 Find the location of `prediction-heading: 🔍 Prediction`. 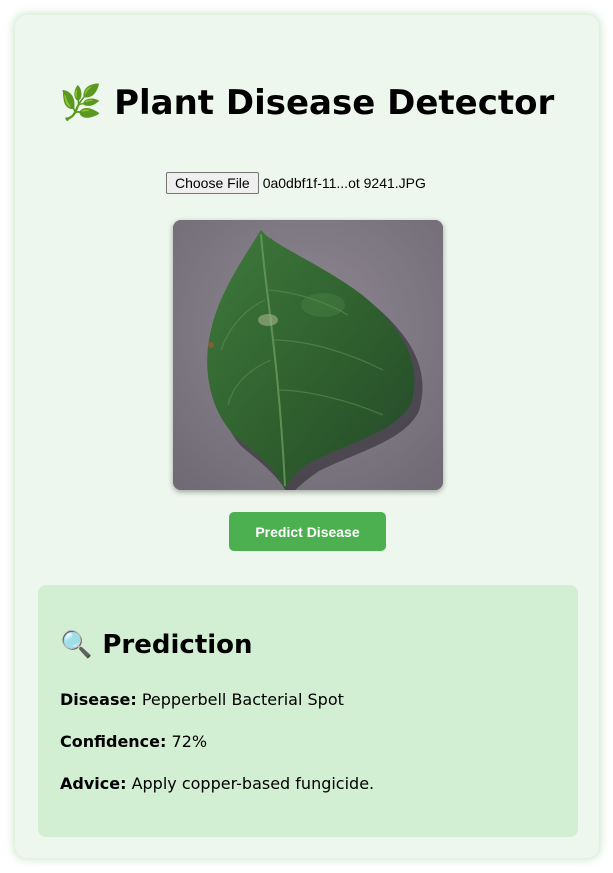

prediction-heading: 🔍 Prediction is located at coordinates (156, 645).